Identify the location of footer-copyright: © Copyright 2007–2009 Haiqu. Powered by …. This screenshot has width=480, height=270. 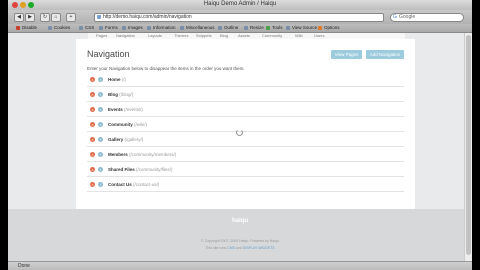
(240, 241).